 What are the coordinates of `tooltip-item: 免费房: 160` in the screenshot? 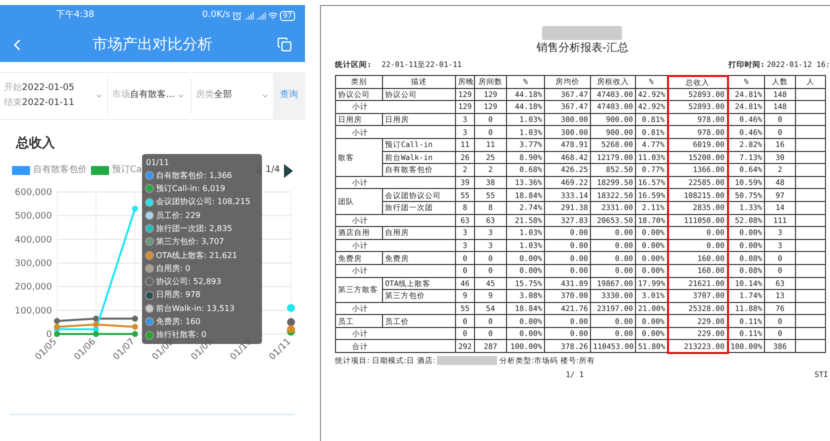 It's located at (178, 322).